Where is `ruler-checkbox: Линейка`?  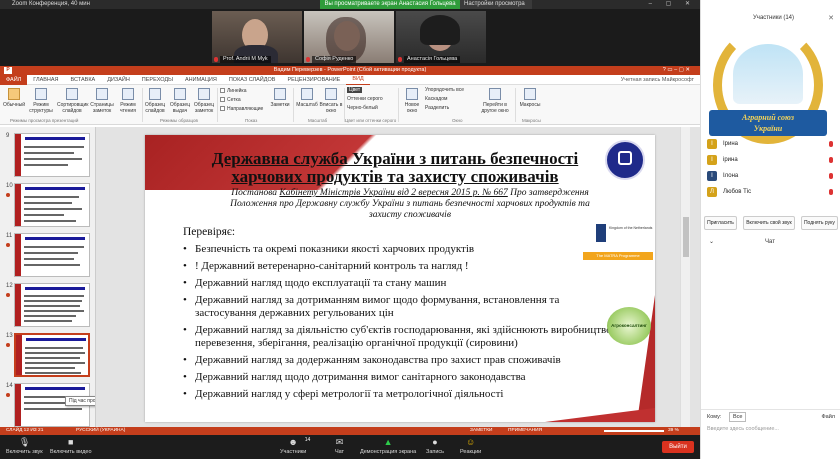
ruler-checkbox: Линейка is located at coordinates (233, 91).